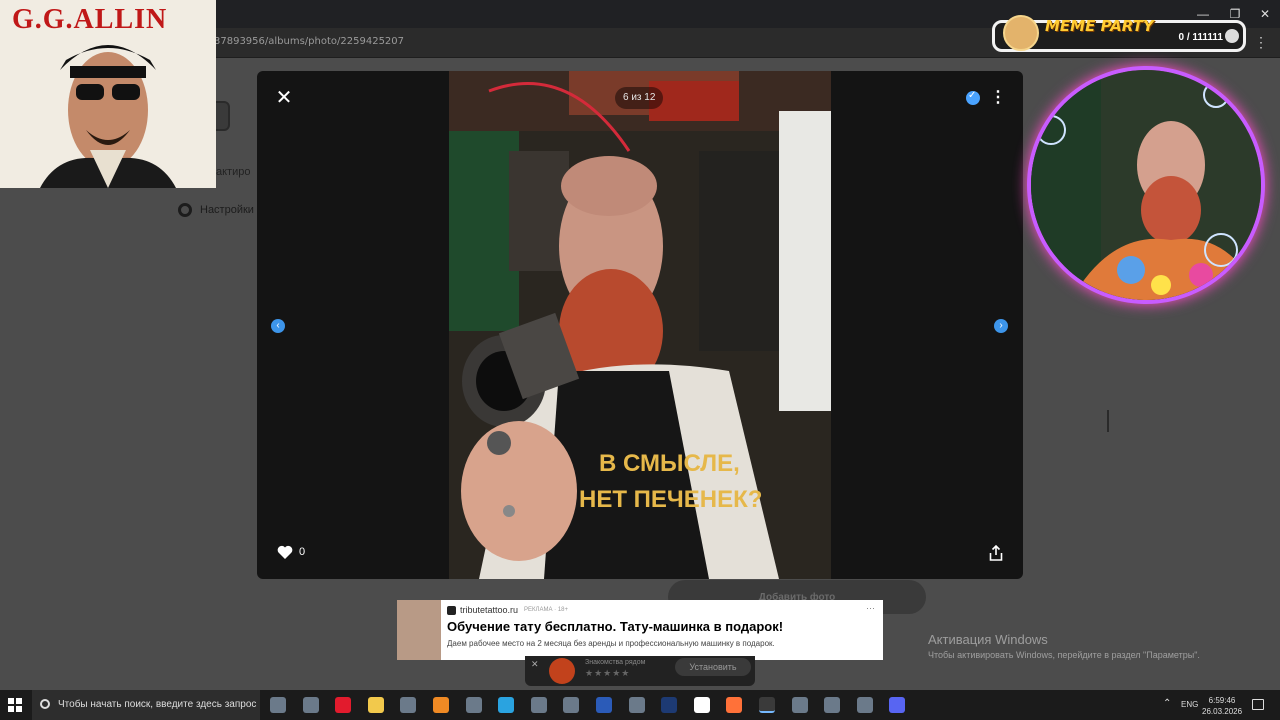  Describe the element at coordinates (1001, 326) in the screenshot. I see `next-photo-button: ›` at that location.